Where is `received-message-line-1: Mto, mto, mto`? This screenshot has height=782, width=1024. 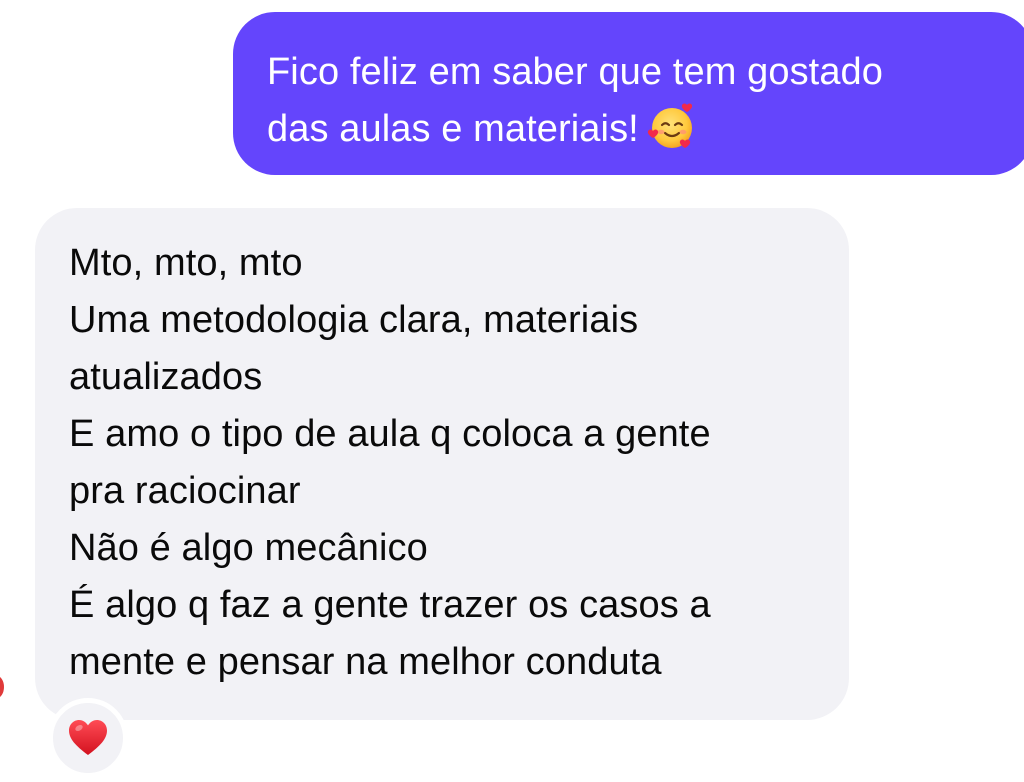 received-message-line-1: Mto, mto, mto is located at coordinates (186, 263).